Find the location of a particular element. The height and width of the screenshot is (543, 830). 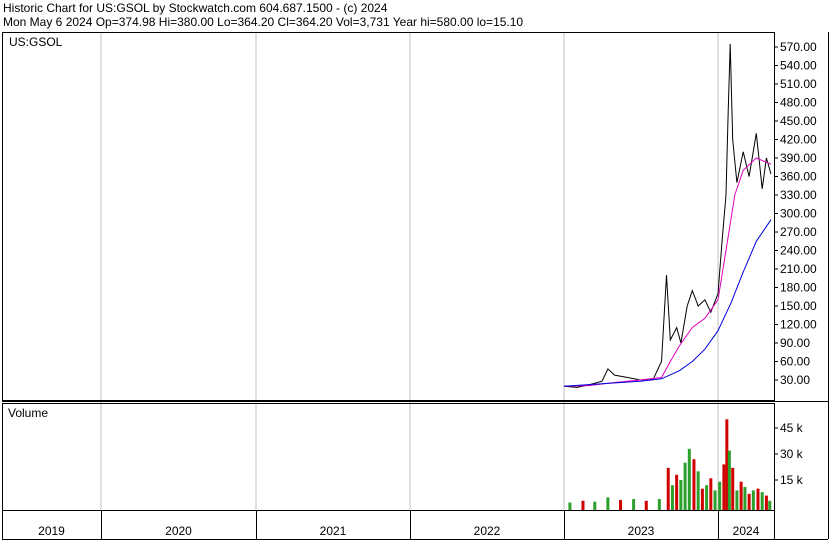

year-label: 2024 is located at coordinates (746, 531).